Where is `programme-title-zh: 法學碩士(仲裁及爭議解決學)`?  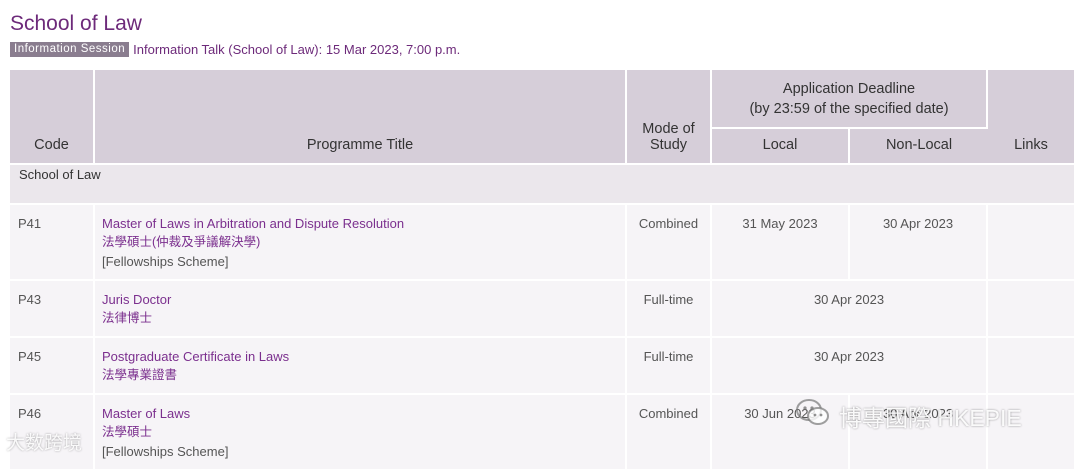
programme-title-zh: 法學碩士(仲裁及爭議解決學) is located at coordinates (363, 242).